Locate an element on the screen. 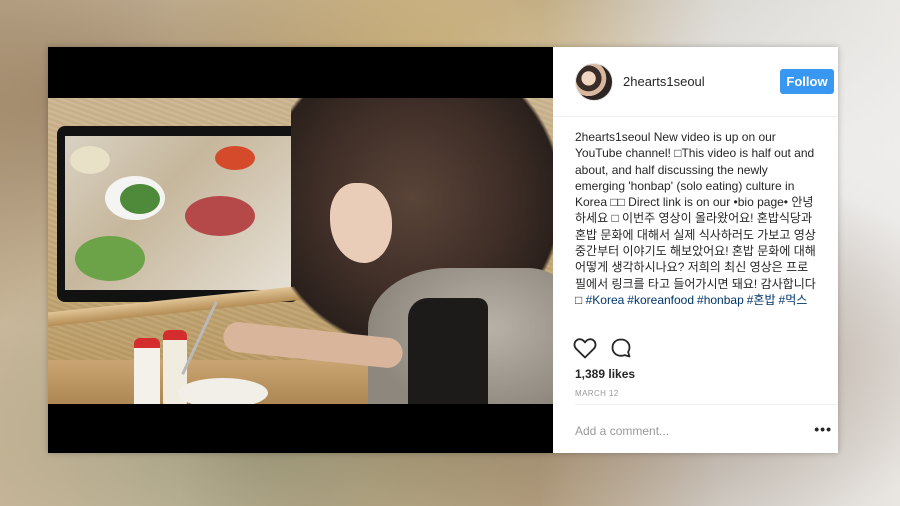 Image resolution: width=900 pixels, height=506 pixels. post-actions is located at coordinates (603, 348).